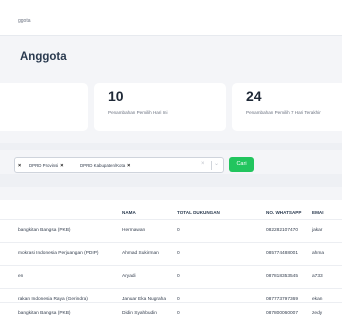  Describe the element at coordinates (317, 276) in the screenshot. I see `email-cell: a733` at that location.